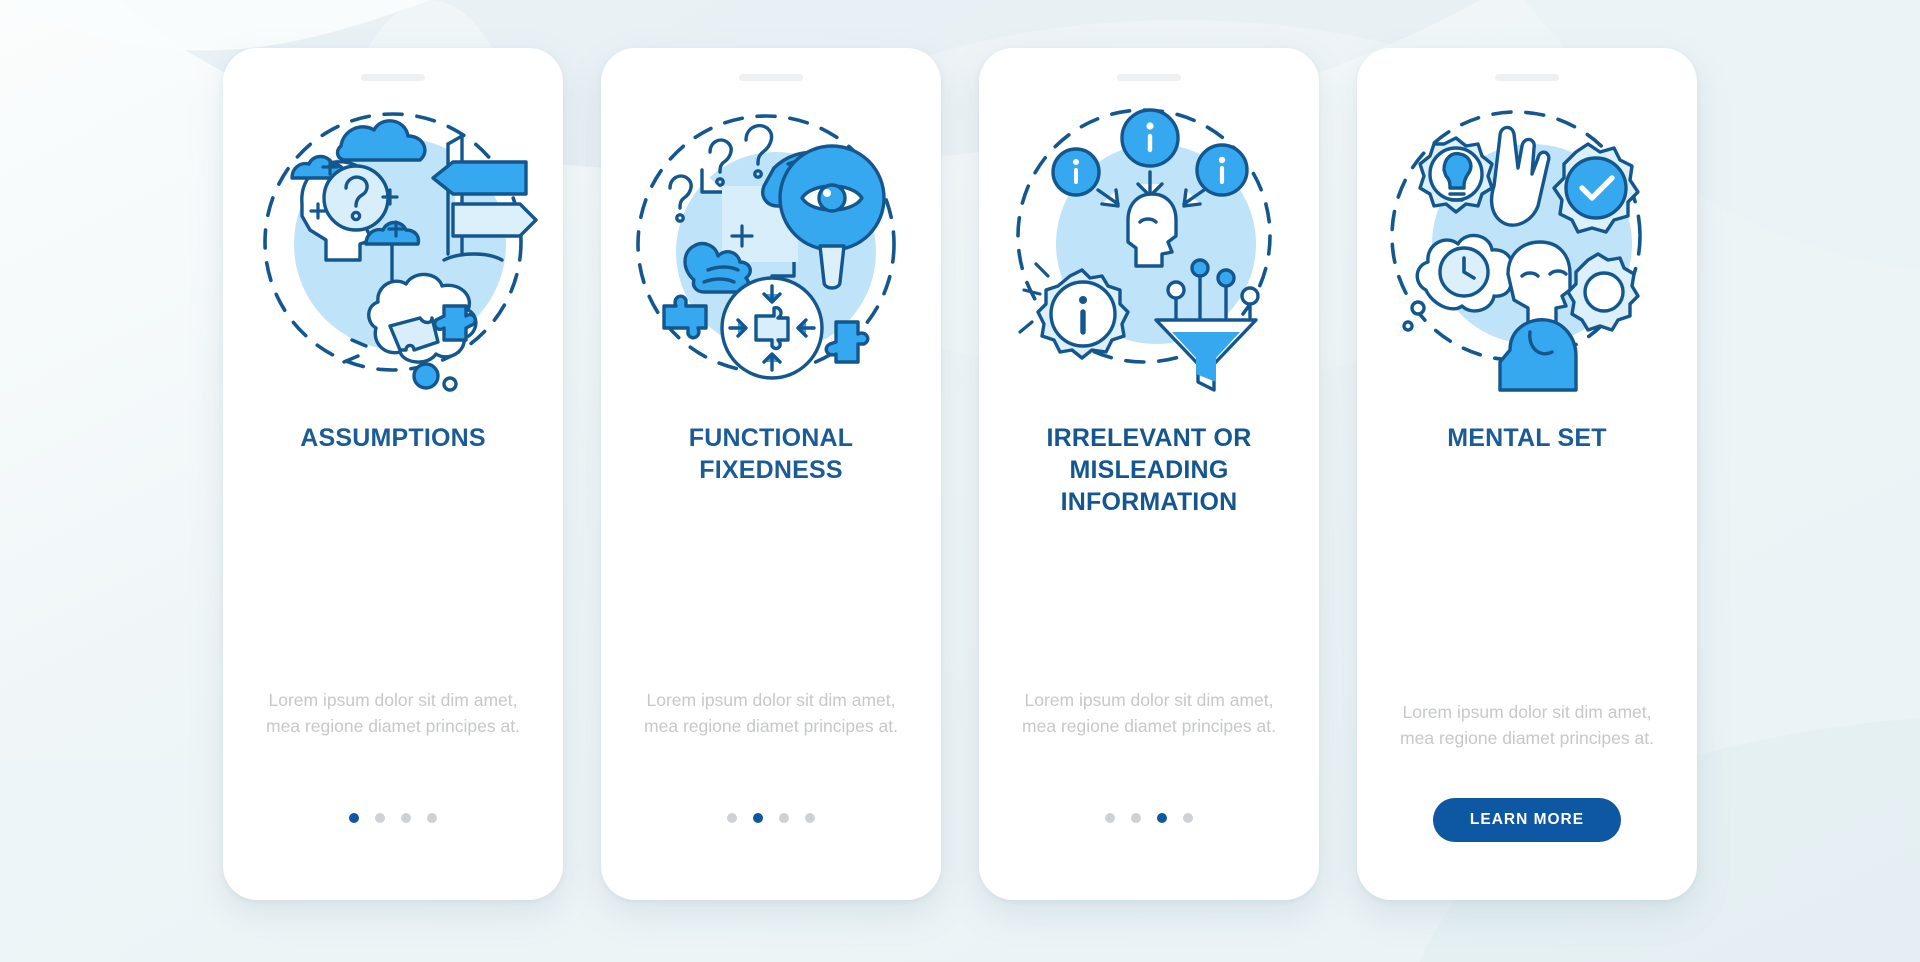  I want to click on title-line: ASSUMPTIONS, so click(393, 438).